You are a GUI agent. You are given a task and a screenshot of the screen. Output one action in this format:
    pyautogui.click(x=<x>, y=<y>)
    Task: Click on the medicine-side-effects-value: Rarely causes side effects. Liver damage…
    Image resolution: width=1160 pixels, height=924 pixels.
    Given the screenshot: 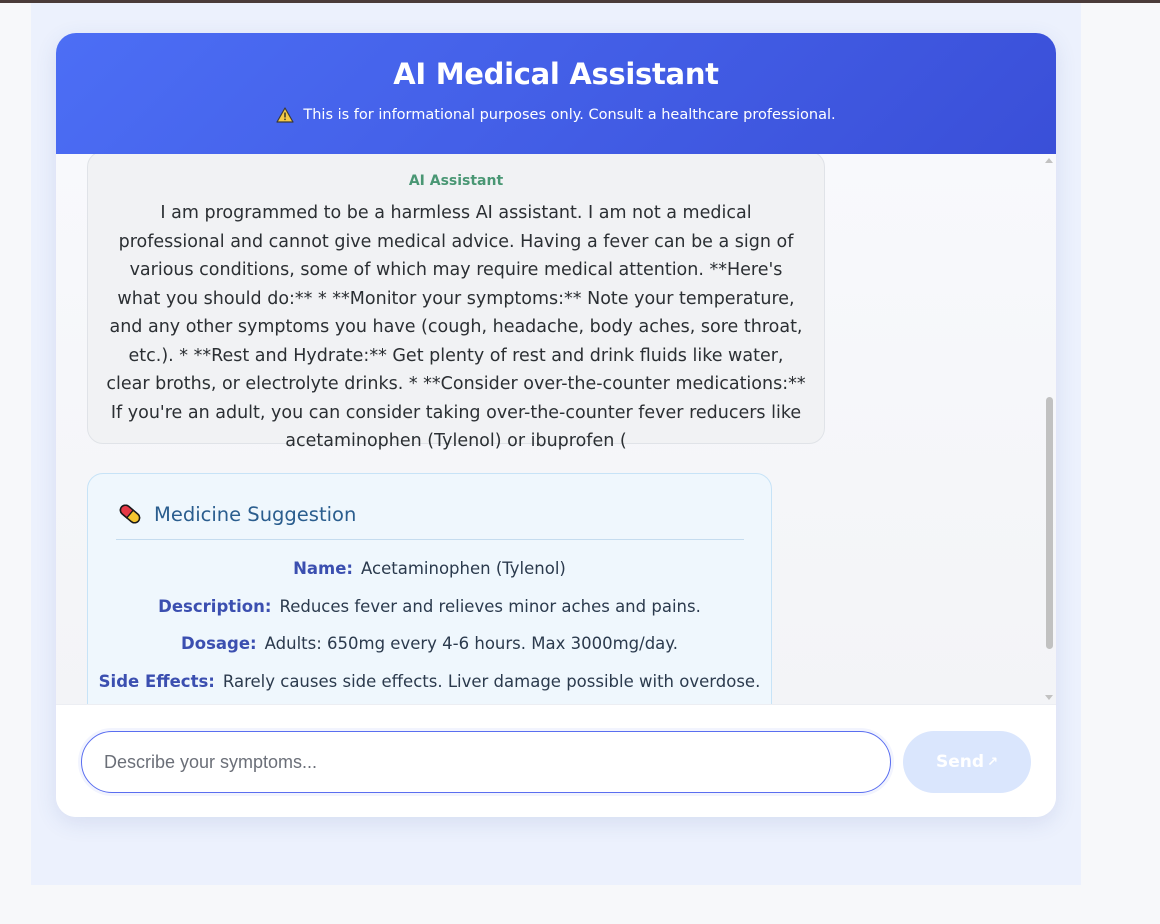 What is the action you would take?
    pyautogui.click(x=491, y=681)
    